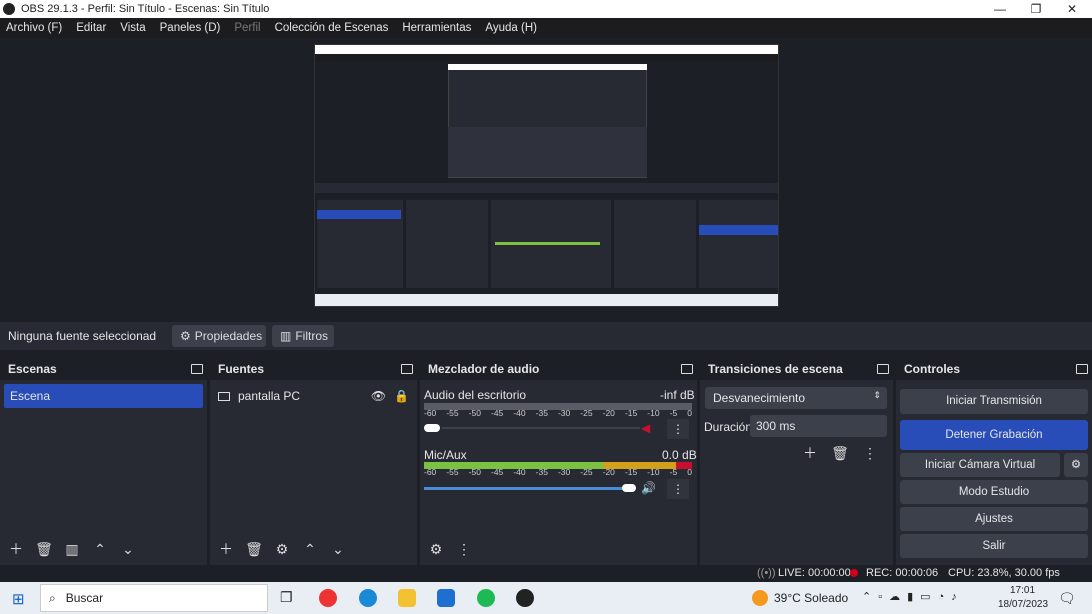 This screenshot has height=614, width=1092. What do you see at coordinates (219, 336) in the screenshot?
I see `properties-button: ⚙ Propiedades` at bounding box center [219, 336].